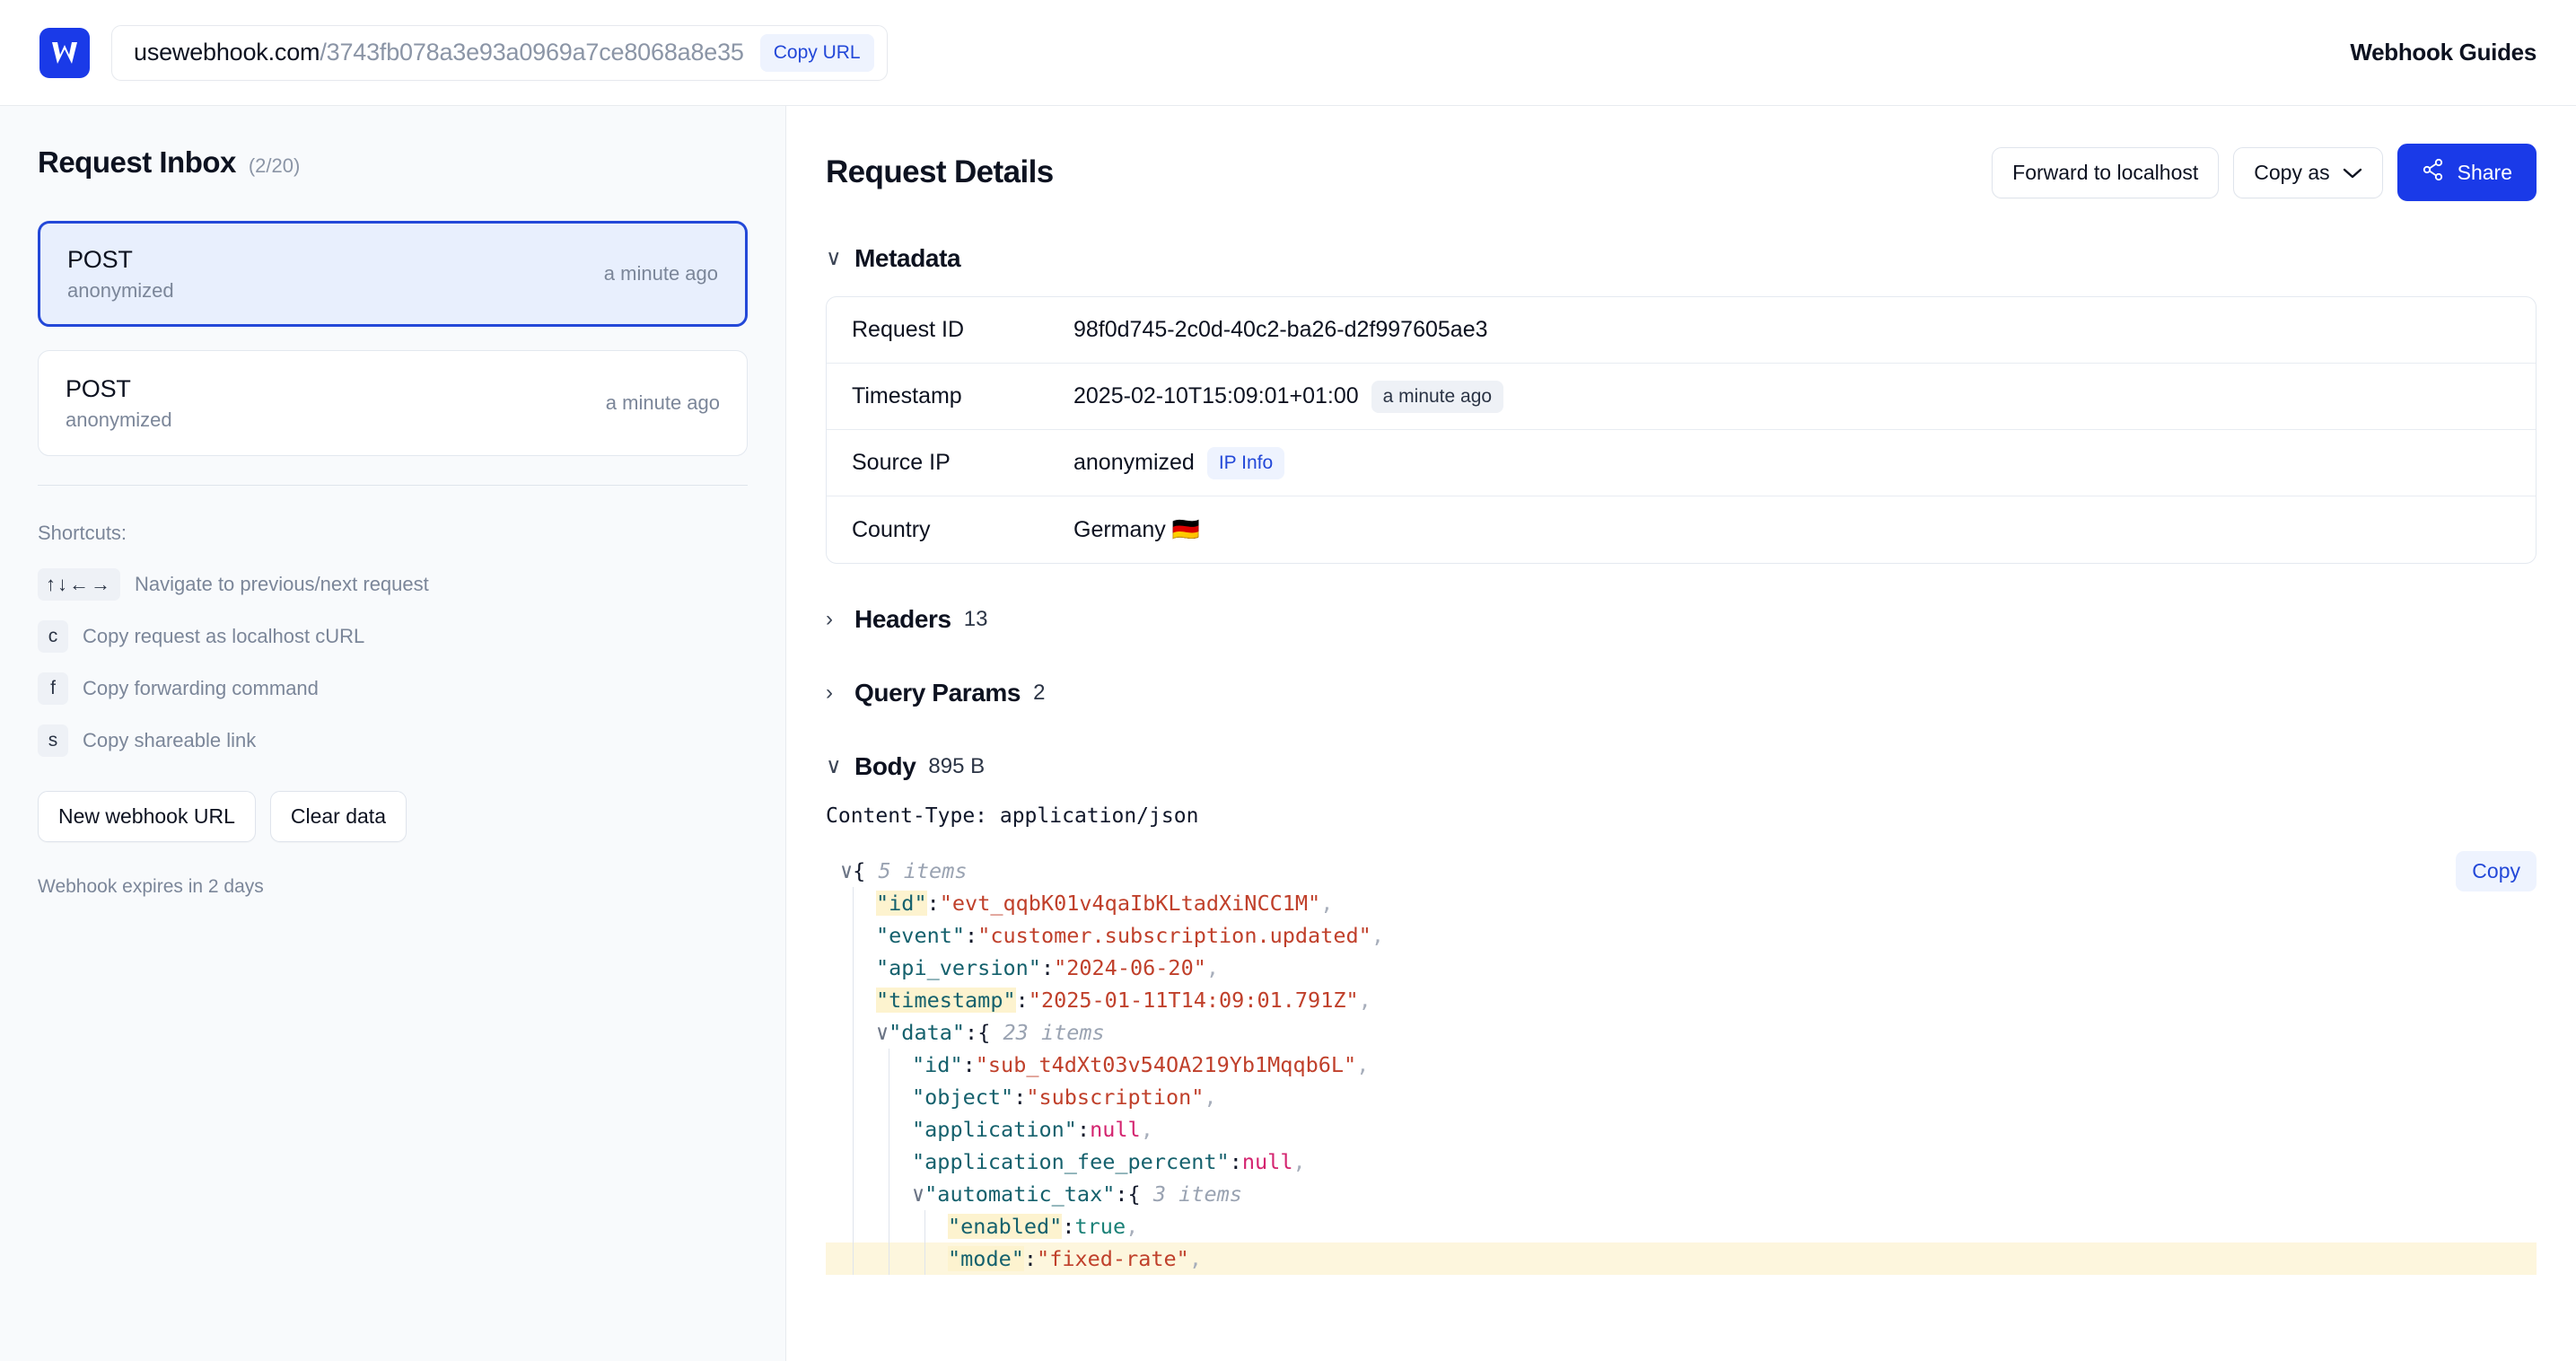 This screenshot has height=1361, width=2576. What do you see at coordinates (986, 1258) in the screenshot?
I see `json-key: "mode"` at bounding box center [986, 1258].